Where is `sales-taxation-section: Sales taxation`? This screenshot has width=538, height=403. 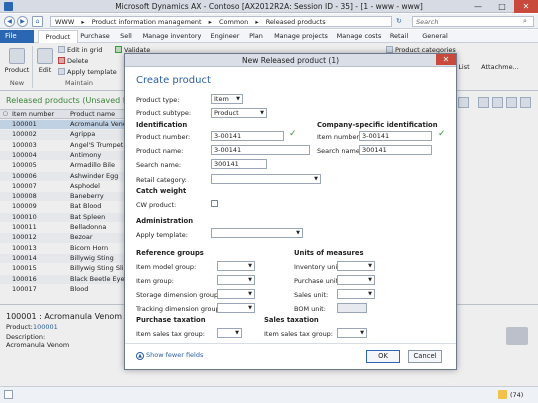
sales-taxation-section: Sales taxation is located at coordinates (291, 320).